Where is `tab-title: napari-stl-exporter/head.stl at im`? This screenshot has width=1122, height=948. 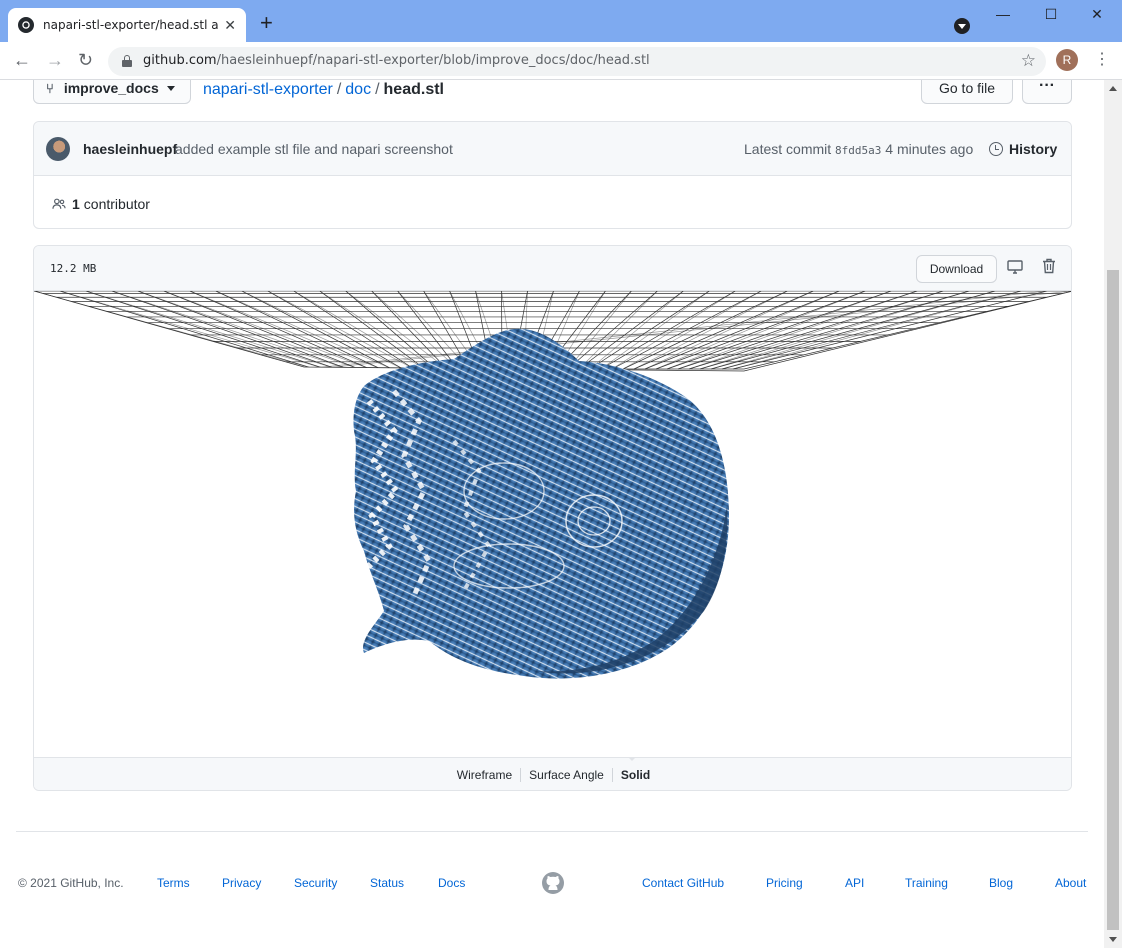
tab-title: napari-stl-exporter/head.stl at im is located at coordinates (131, 25).